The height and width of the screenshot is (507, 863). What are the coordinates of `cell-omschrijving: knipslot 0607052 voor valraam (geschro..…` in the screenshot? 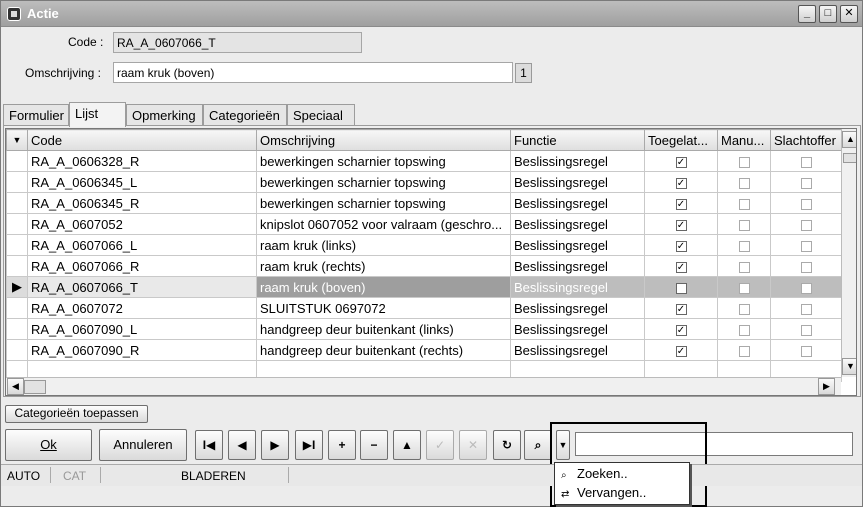 It's located at (383, 224).